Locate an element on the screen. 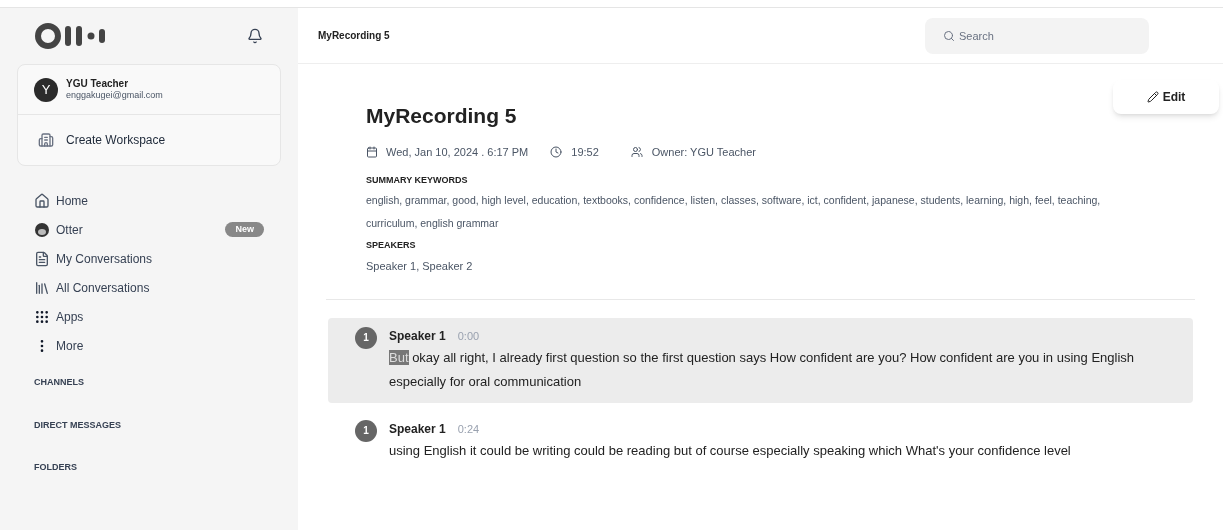 This screenshot has width=1223, height=530. user-name: YGU Teacher is located at coordinates (98, 84).